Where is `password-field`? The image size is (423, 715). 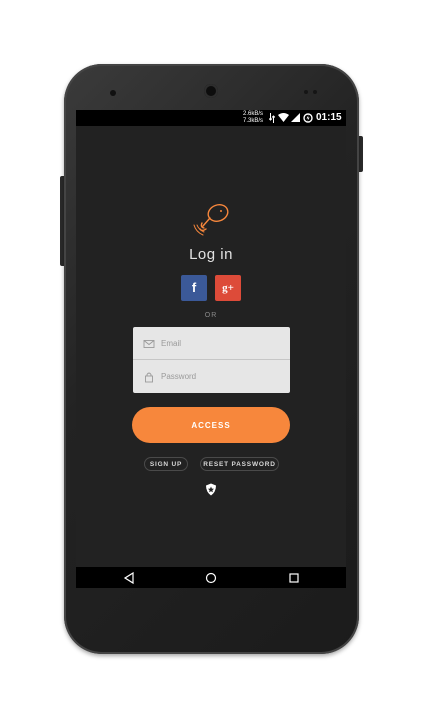 password-field is located at coordinates (211, 376).